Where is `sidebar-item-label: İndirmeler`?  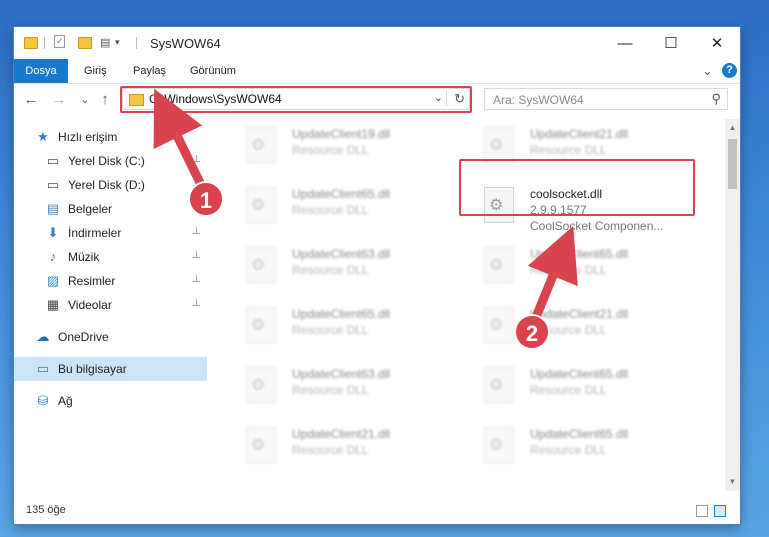
sidebar-item-label: İndirmeler is located at coordinates (95, 233).